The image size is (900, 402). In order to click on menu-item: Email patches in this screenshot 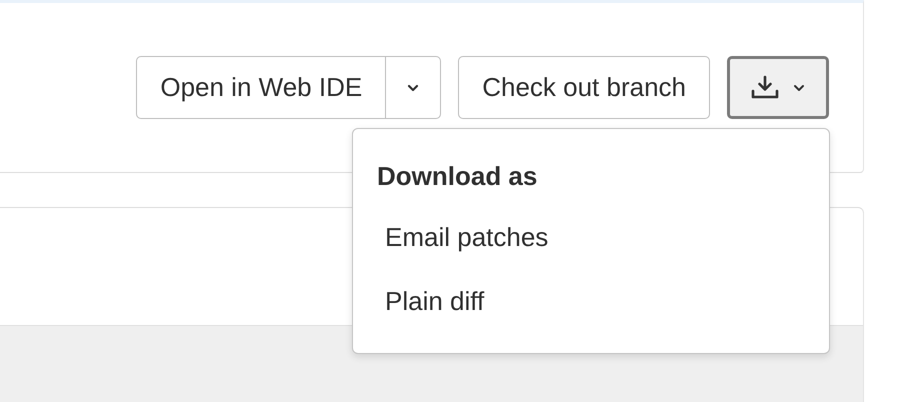, I will do `click(591, 250)`.